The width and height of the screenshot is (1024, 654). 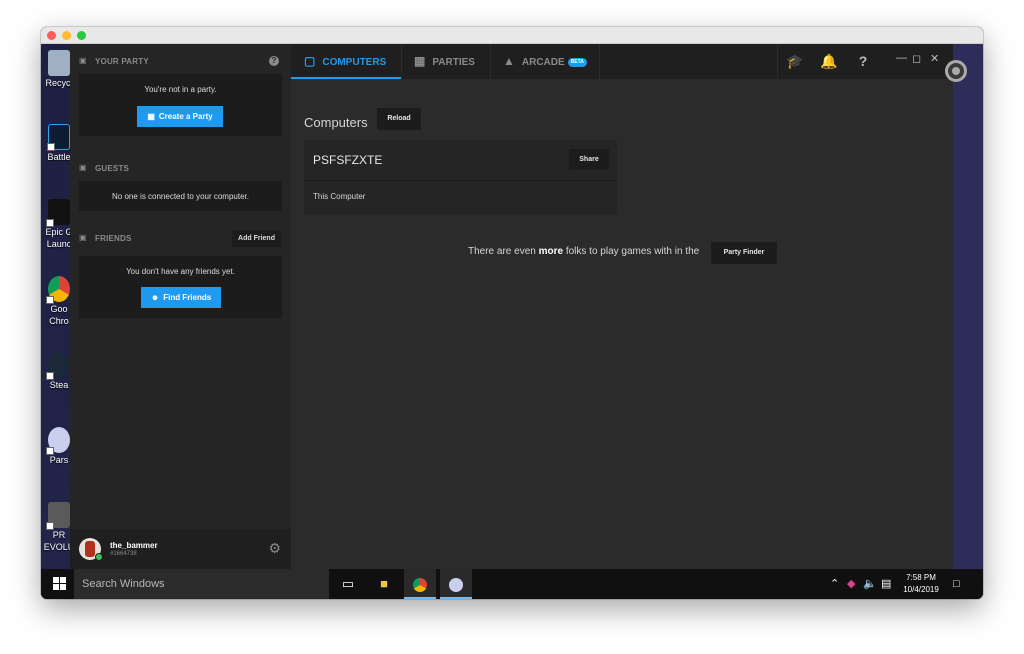 What do you see at coordinates (968, 306) in the screenshot?
I see `desktop-edge` at bounding box center [968, 306].